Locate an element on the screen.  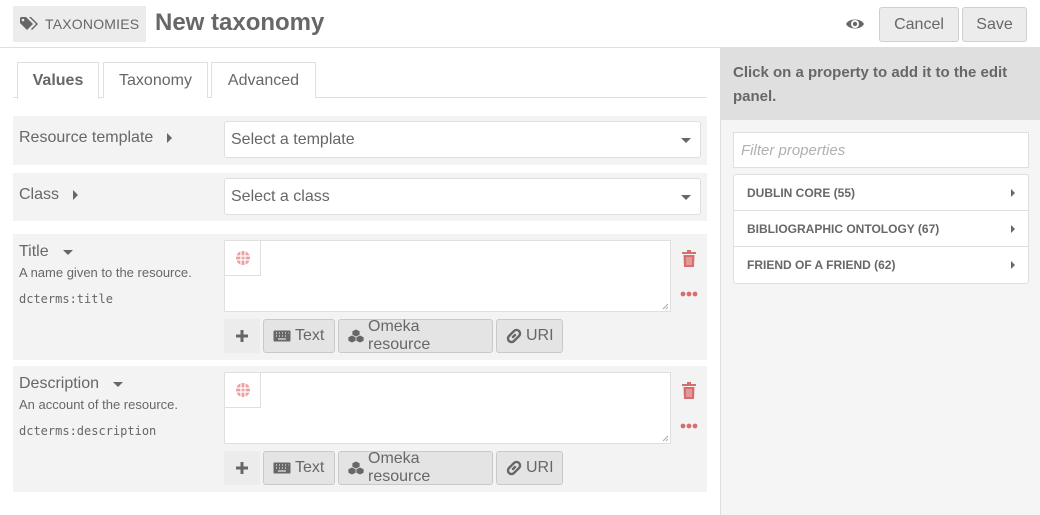
description-value-input is located at coordinates (447, 408).